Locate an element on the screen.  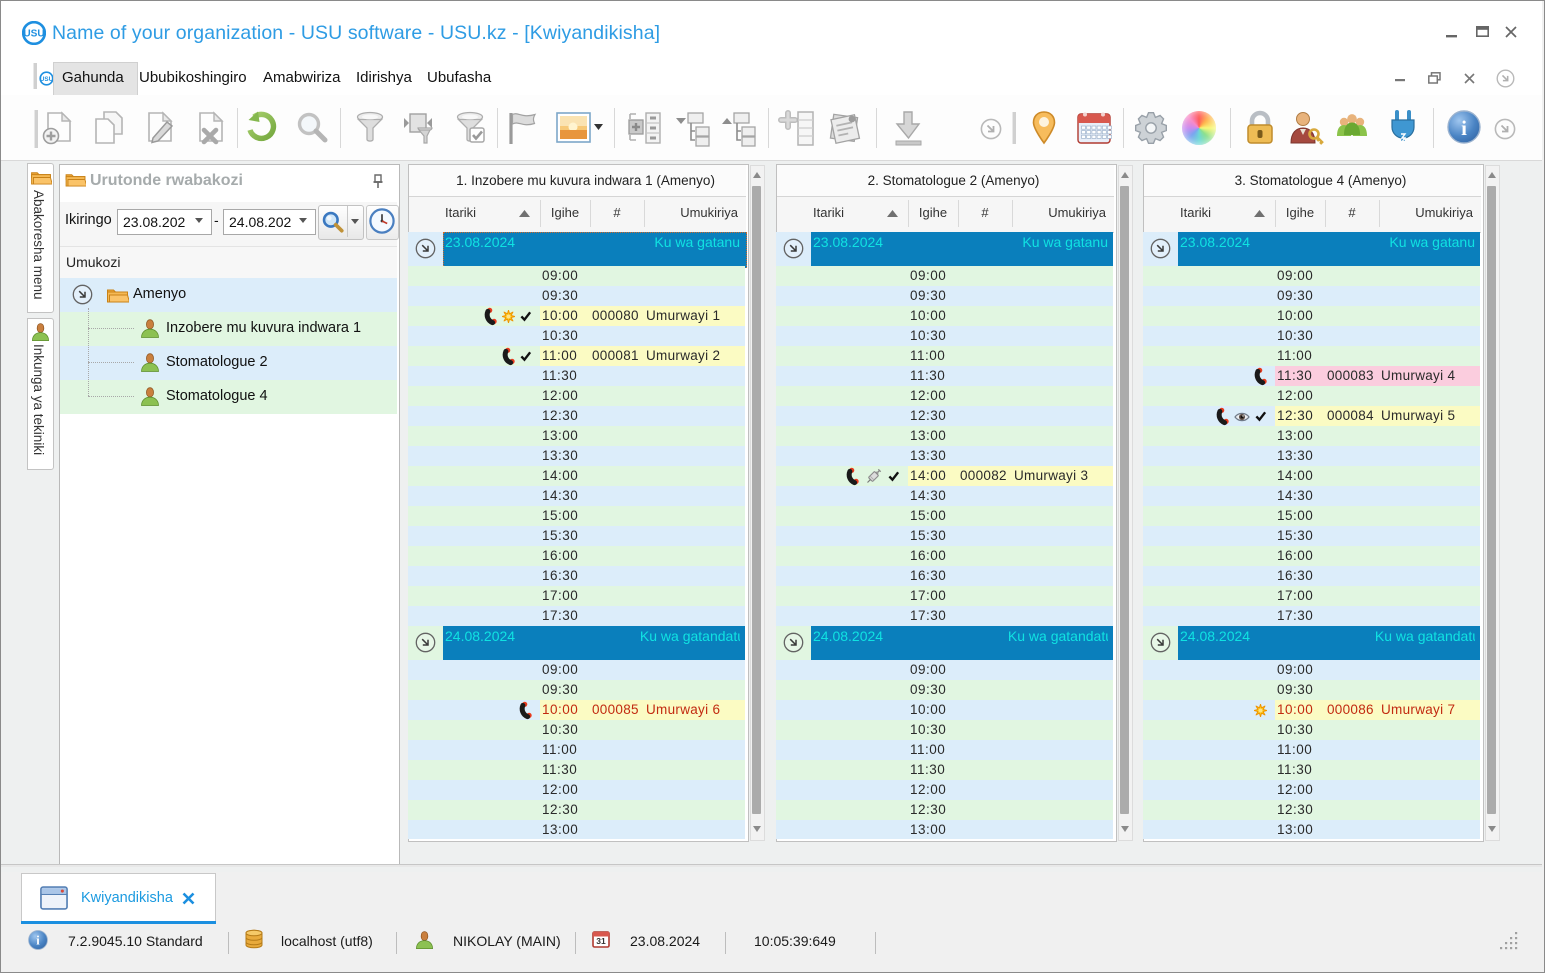
svg-text: 31 is located at coordinates (601, 941).